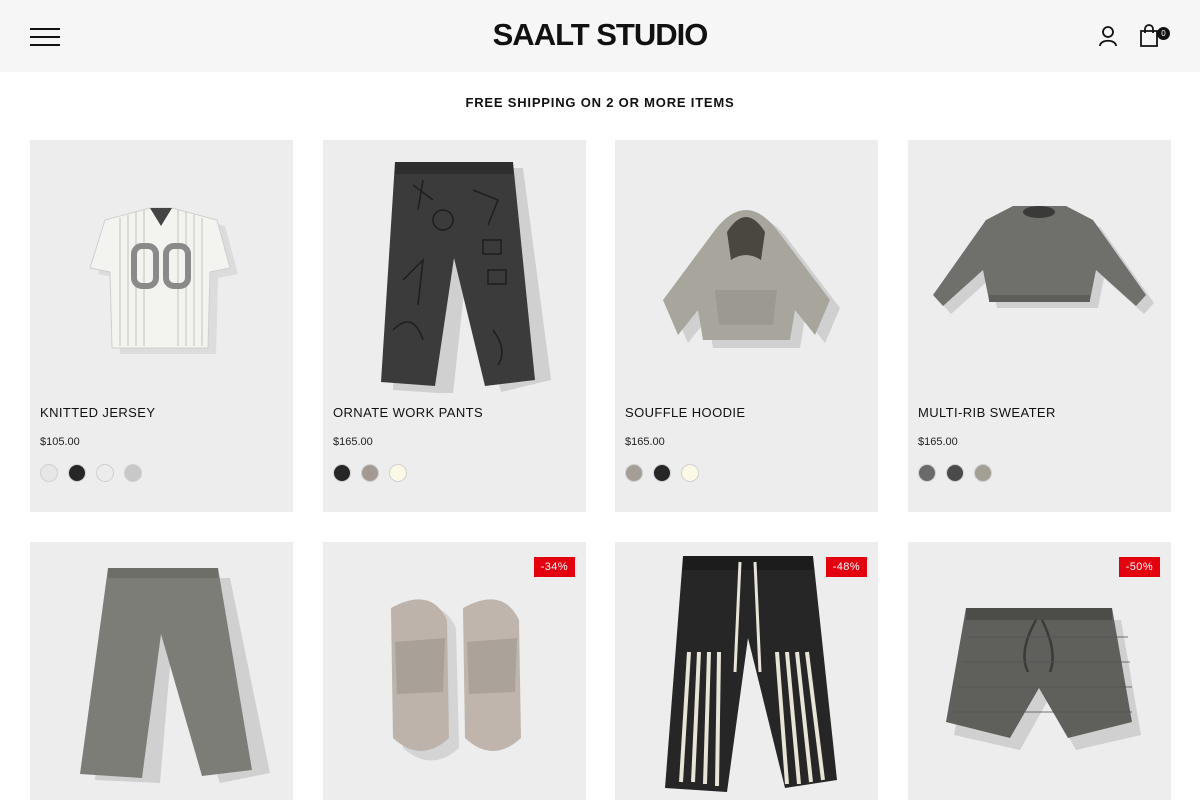 Image resolution: width=1200 pixels, height=800 pixels. Describe the element at coordinates (1139, 567) in the screenshot. I see `sale-badge: -50%` at that location.